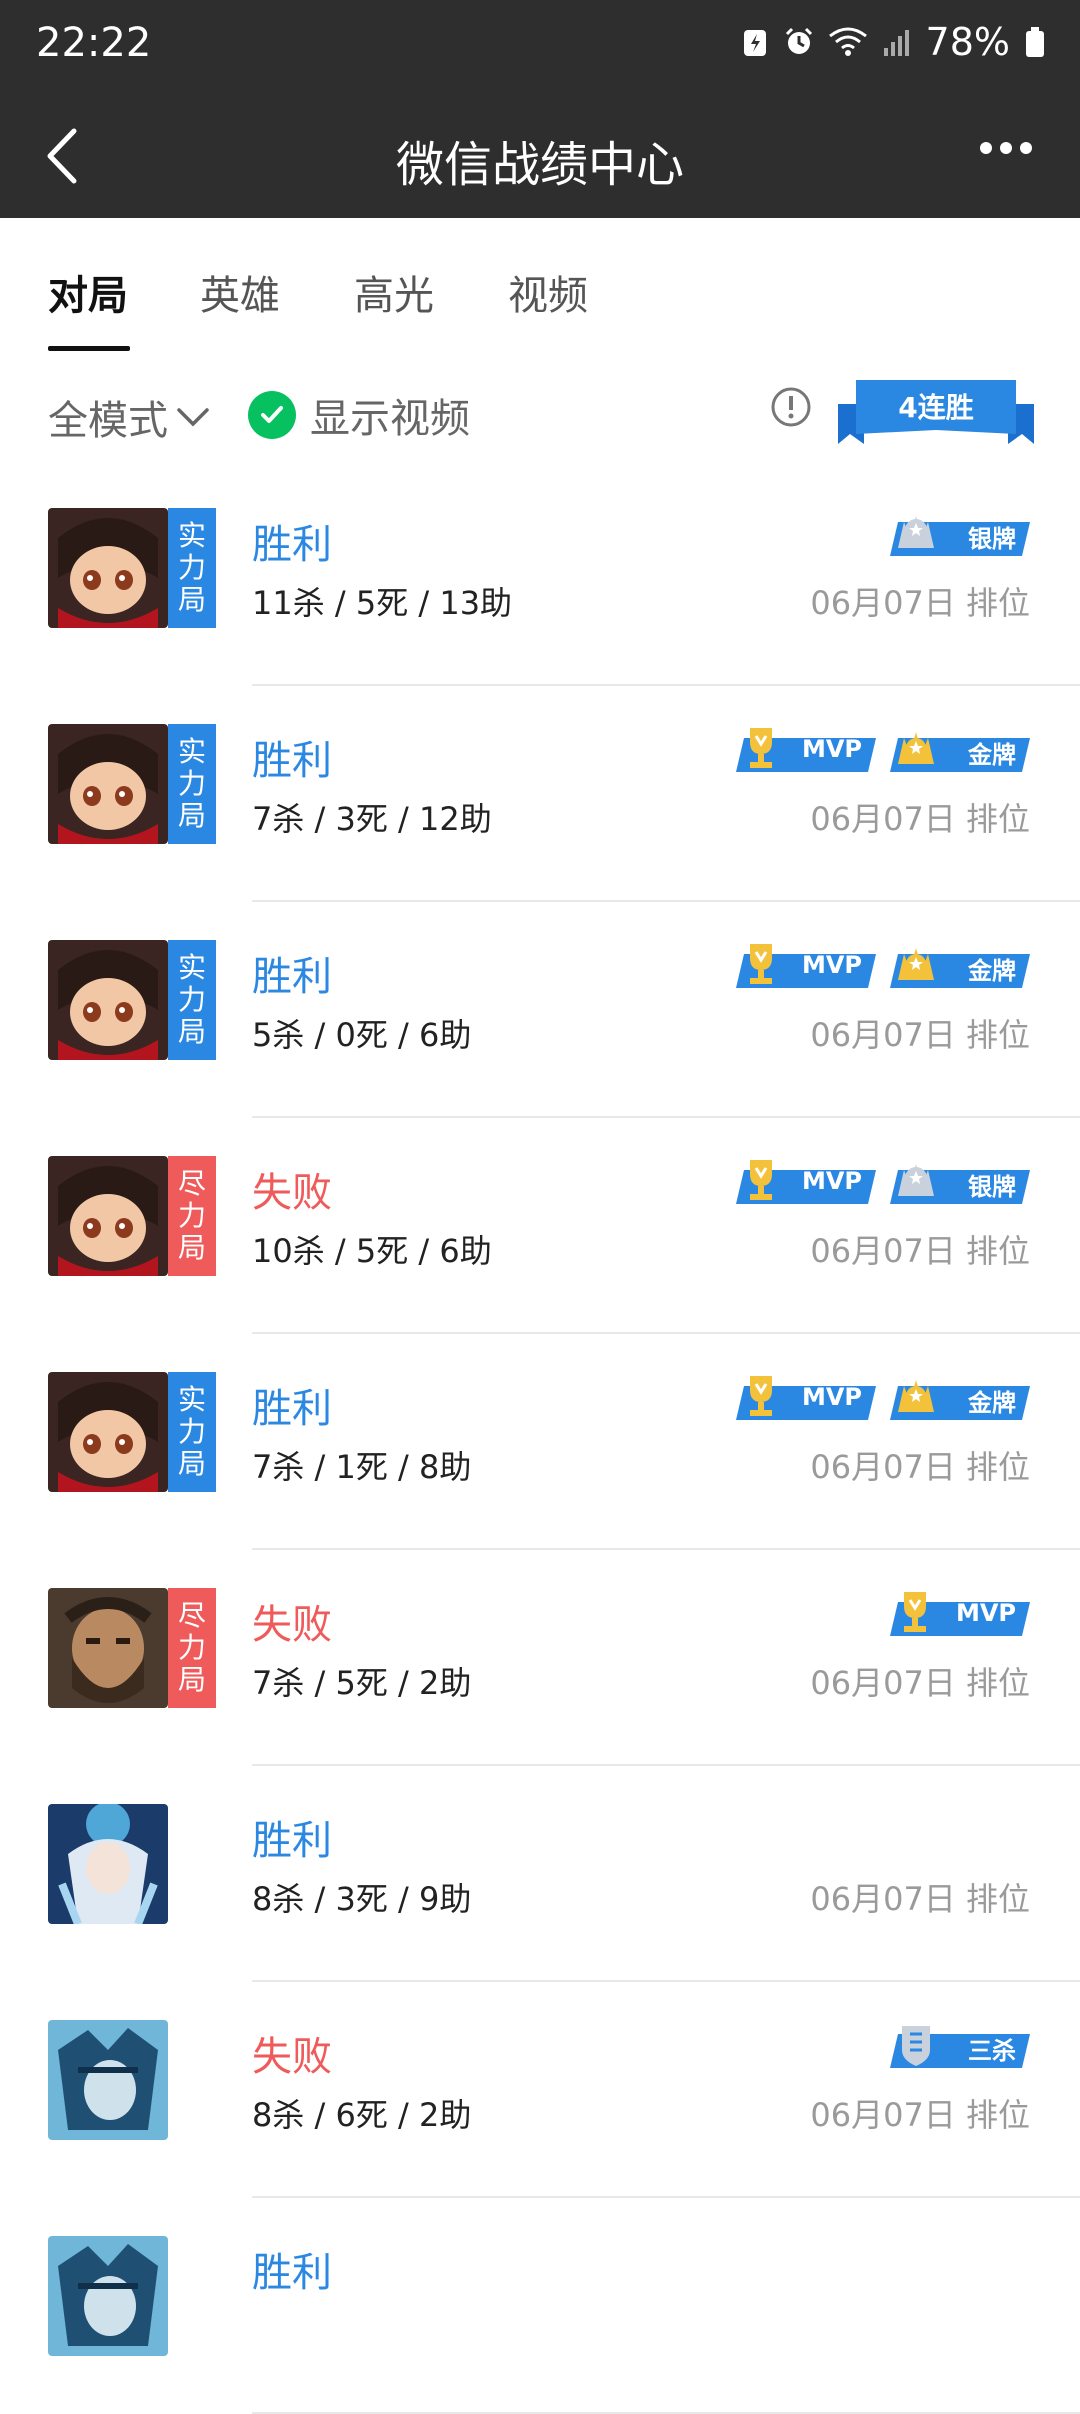  I want to click on kda-stats: 8杀 / 6死 / 2助, so click(362, 2115).